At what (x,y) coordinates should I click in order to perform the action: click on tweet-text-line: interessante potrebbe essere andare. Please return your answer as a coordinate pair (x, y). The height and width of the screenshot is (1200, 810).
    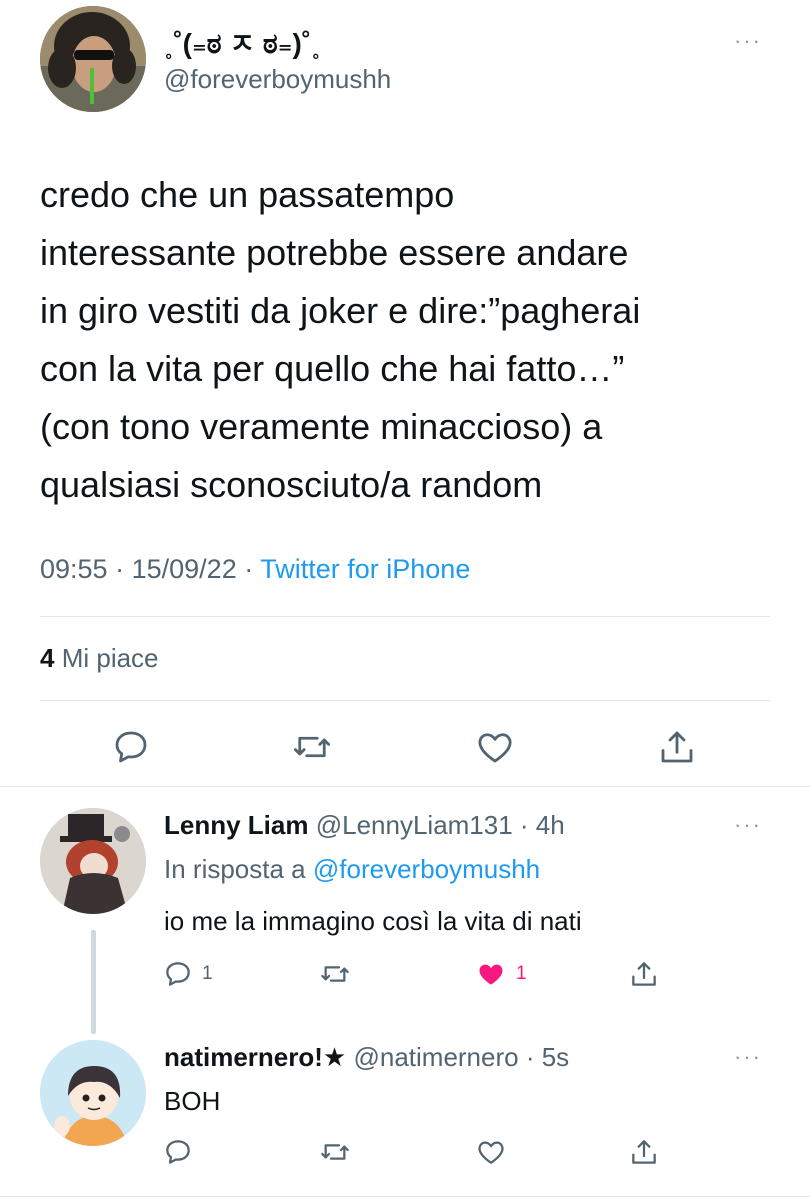
    Looking at the image, I should click on (334, 252).